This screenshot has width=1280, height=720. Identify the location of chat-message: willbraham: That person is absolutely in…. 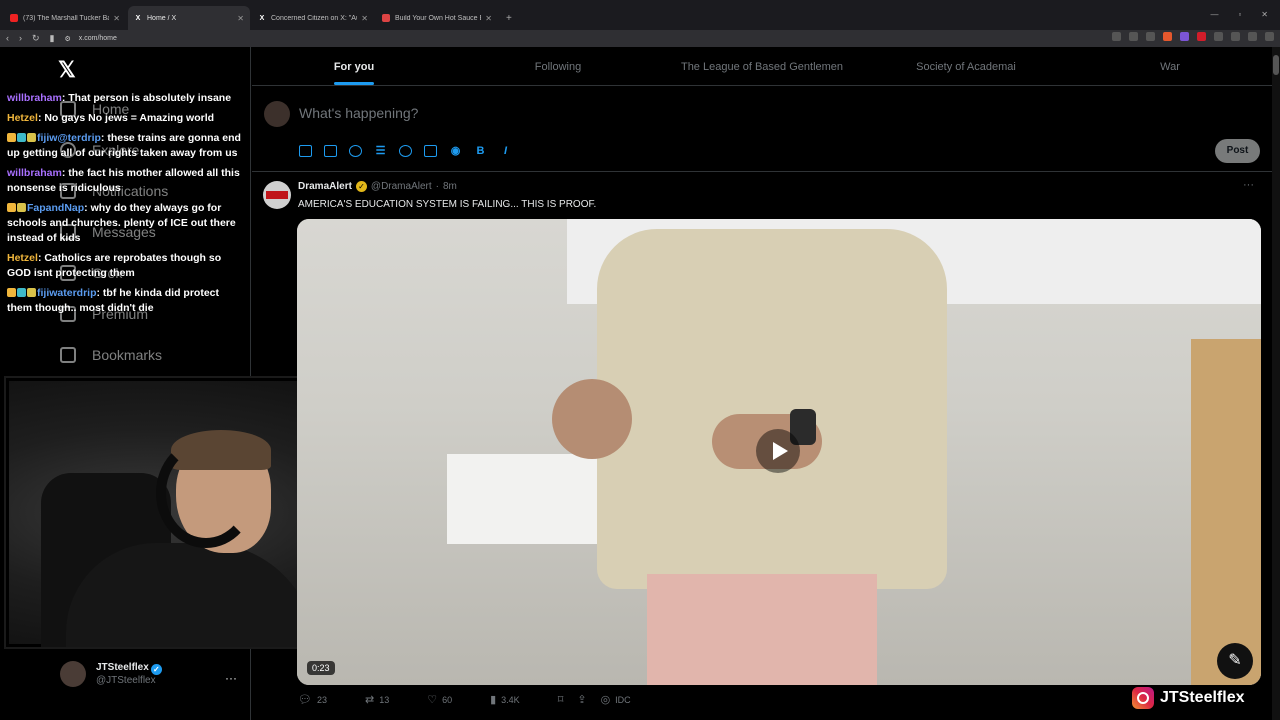
(127, 98).